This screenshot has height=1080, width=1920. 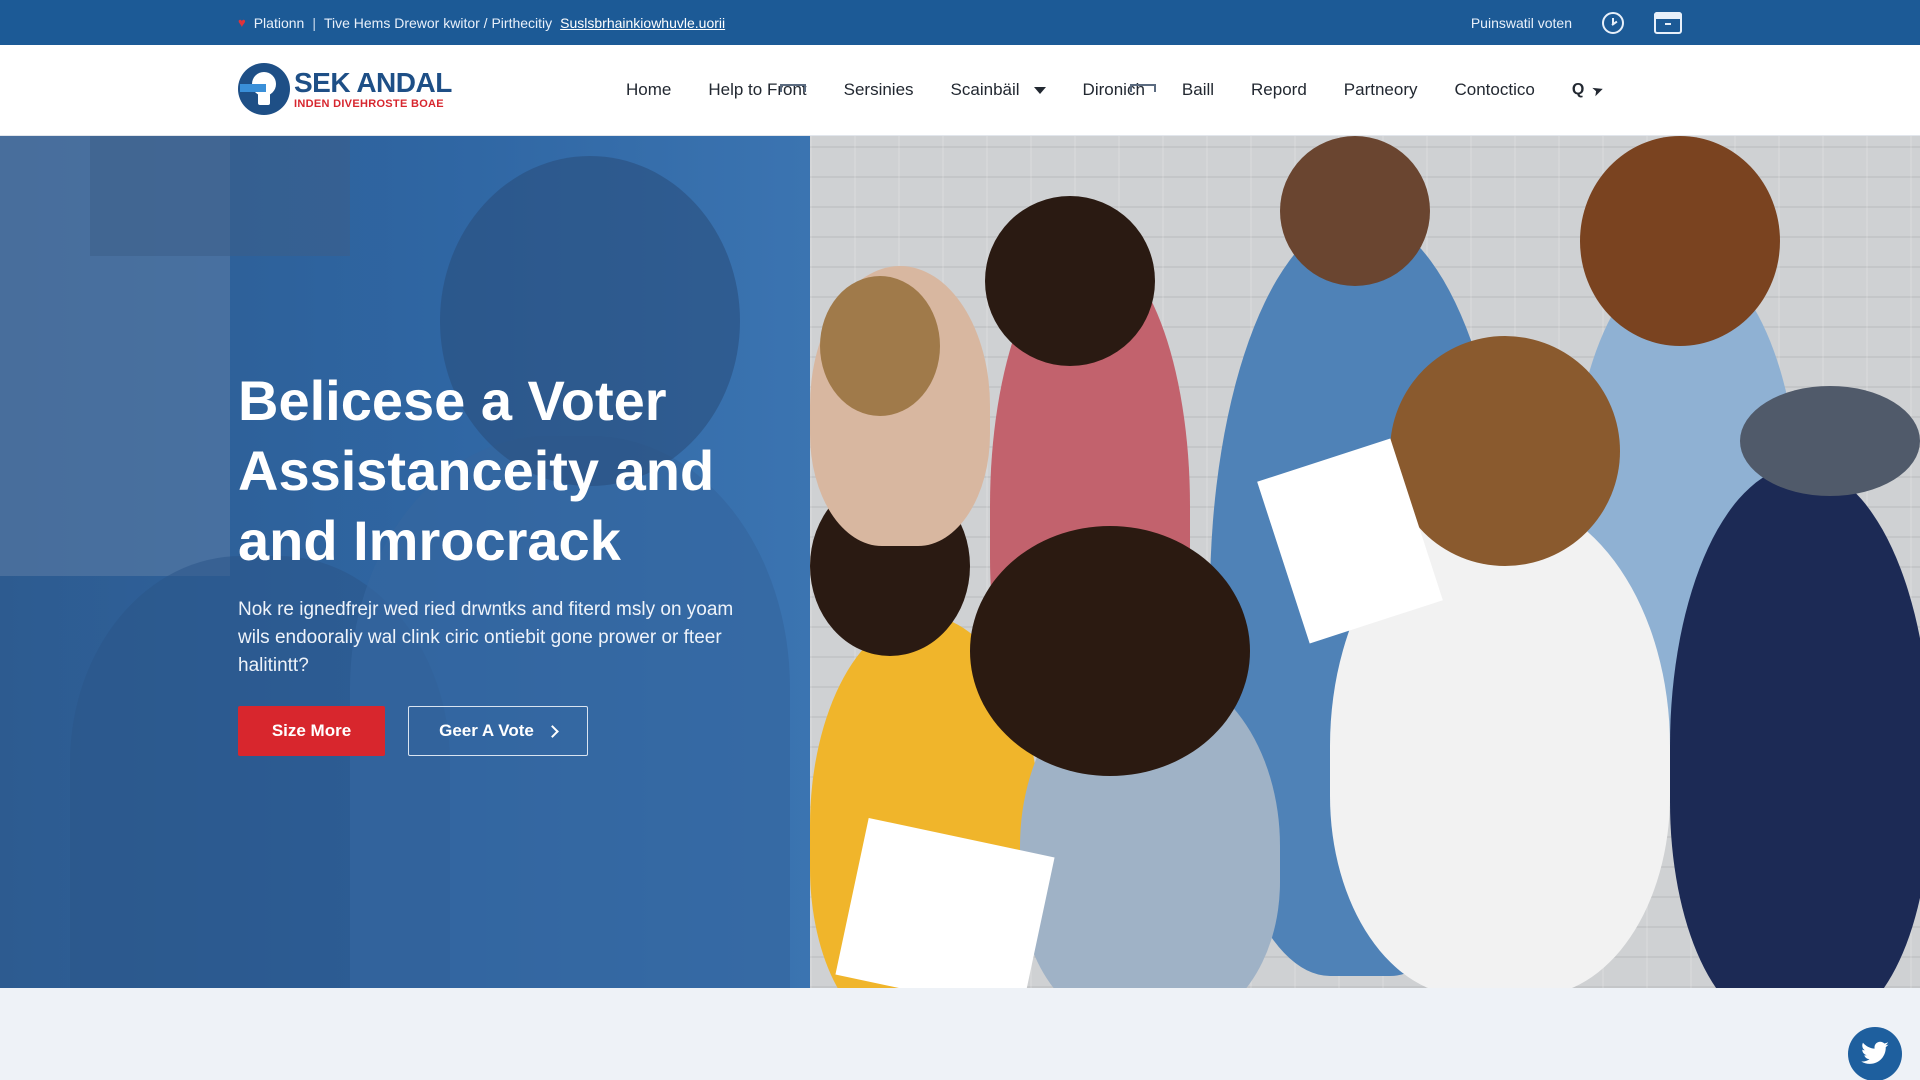 I want to click on logo-text: SEK ANDAL INDEN DIVEHROSTE BOAE, so click(x=373, y=88).